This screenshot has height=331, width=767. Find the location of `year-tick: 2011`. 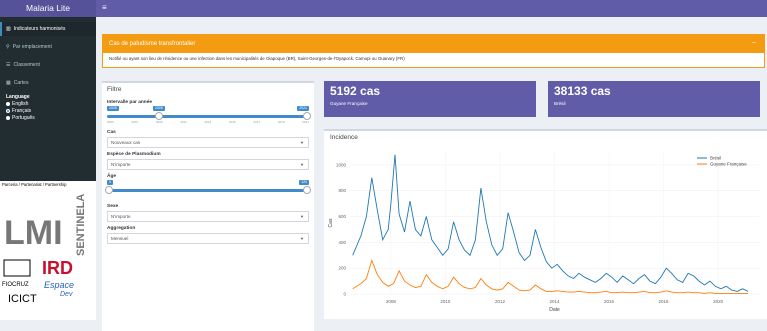

year-tick: 2011 is located at coordinates (183, 122).